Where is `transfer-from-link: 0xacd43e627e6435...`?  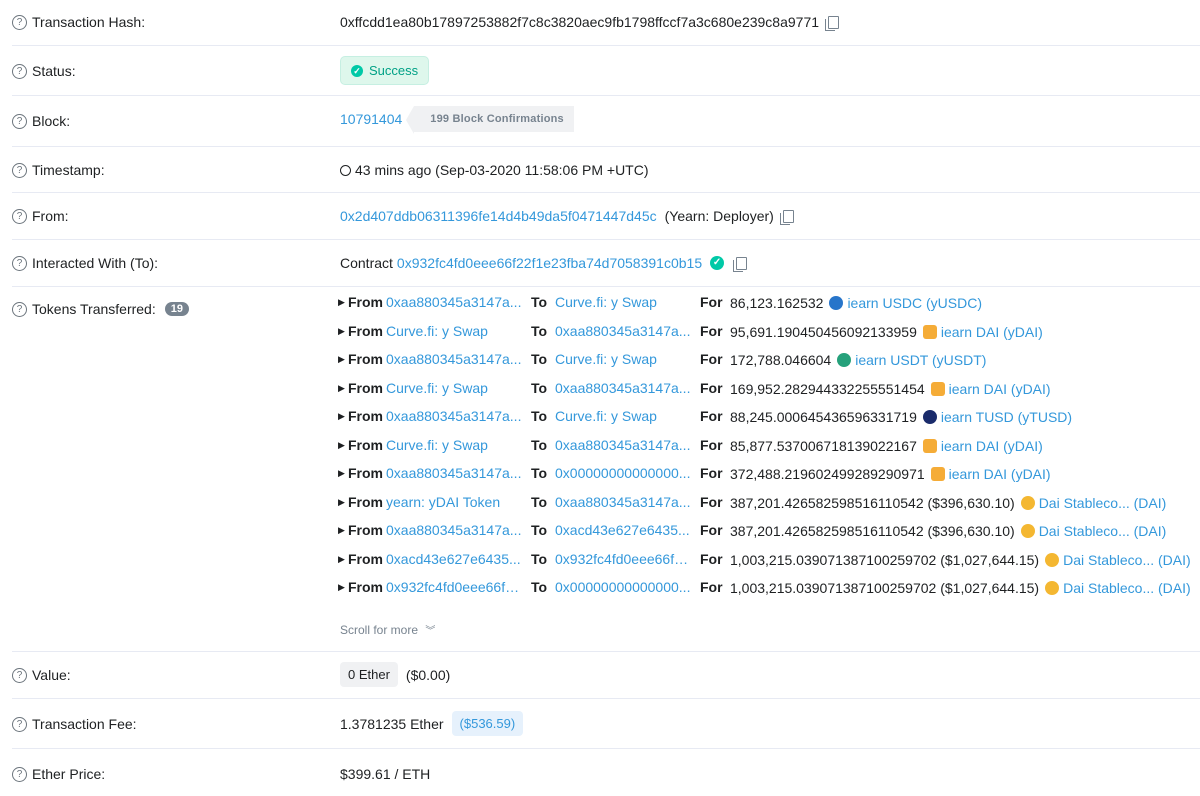 transfer-from-link: 0xacd43e627e6435... is located at coordinates (454, 559).